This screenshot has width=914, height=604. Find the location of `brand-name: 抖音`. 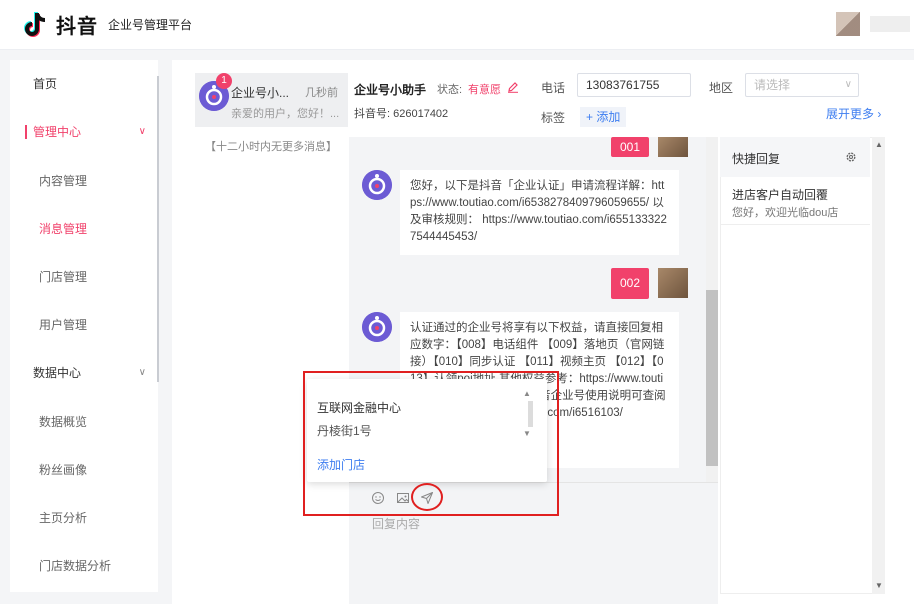

brand-name: 抖音 is located at coordinates (77, 27).